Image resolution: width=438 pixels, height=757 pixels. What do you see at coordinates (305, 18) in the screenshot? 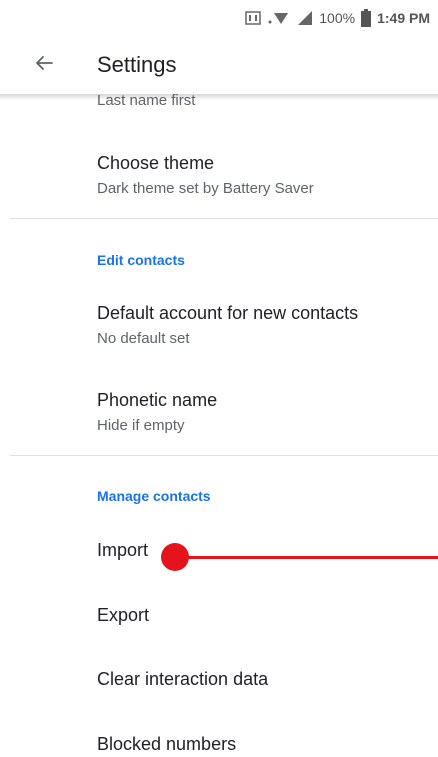
I see `signal-icon` at bounding box center [305, 18].